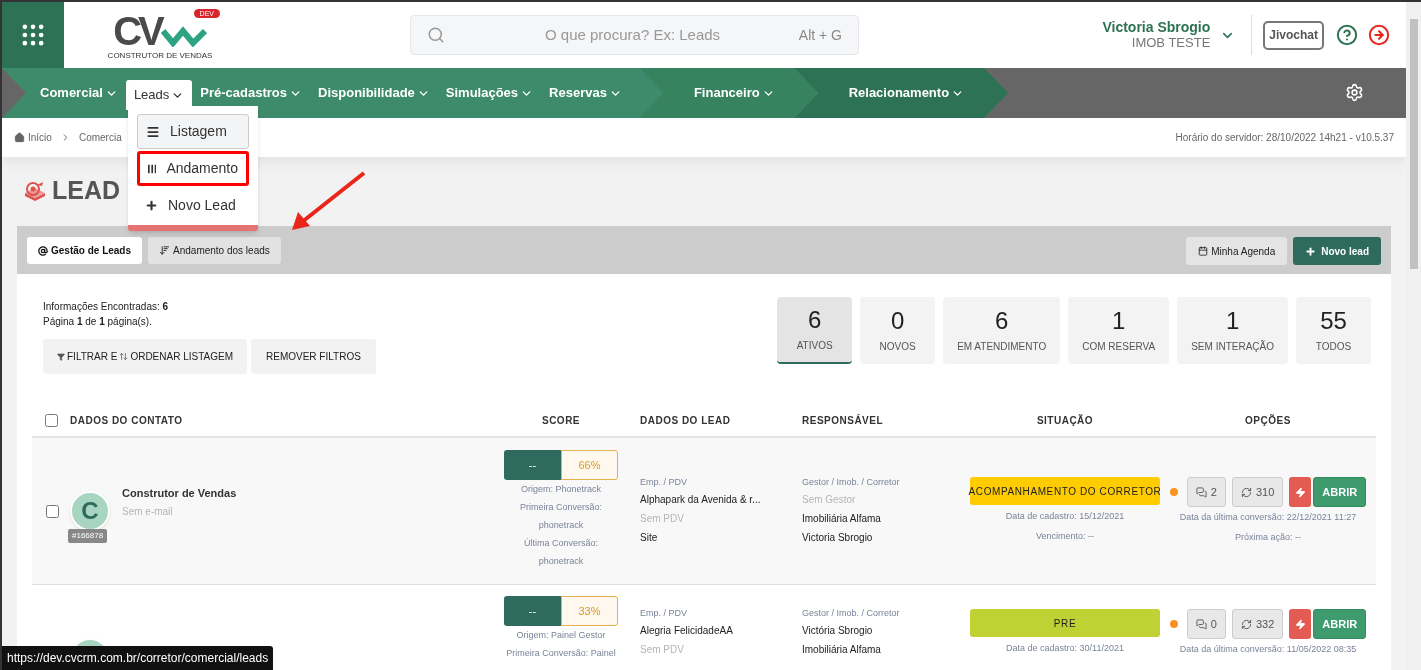 This screenshot has height=670, width=1421. I want to click on search-field: O que procura? Ex: Leads Alt + G, so click(634, 35).